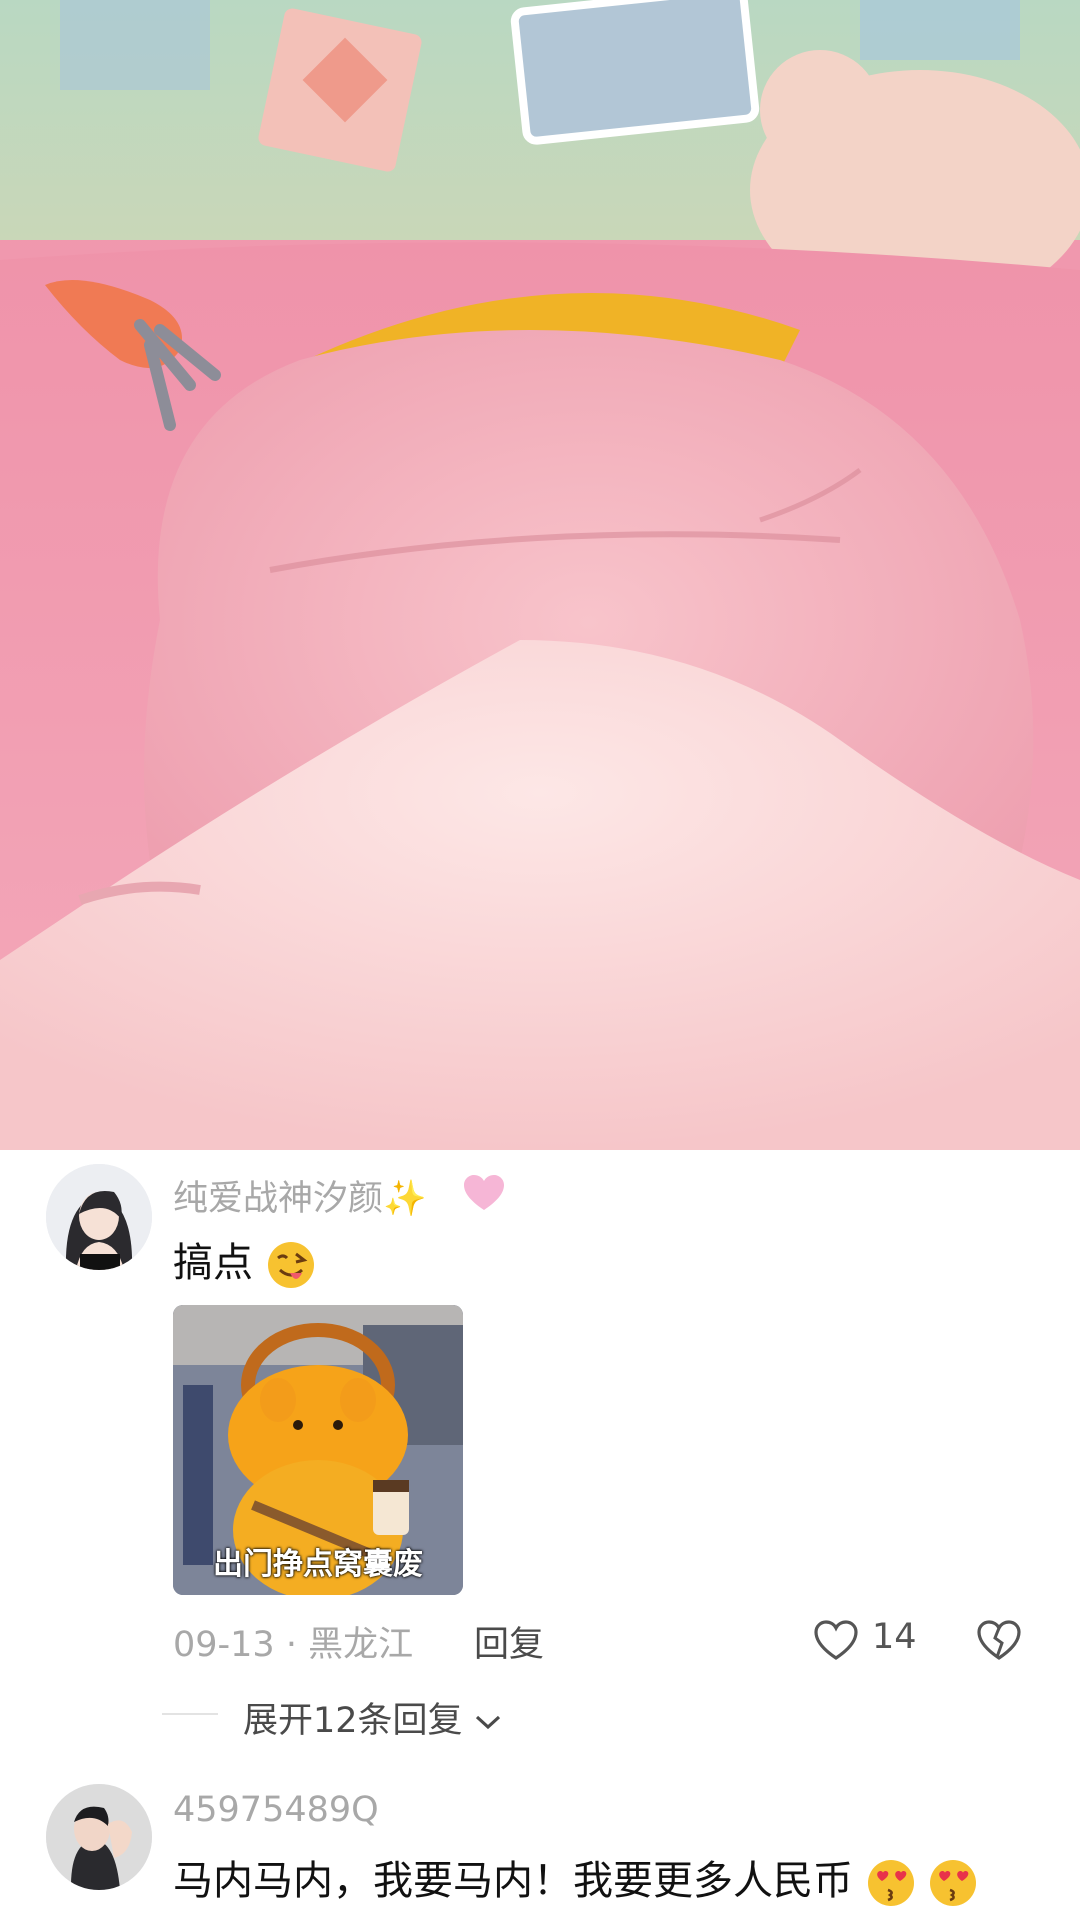 This screenshot has width=1080, height=1920. I want to click on dislike-broken-heart-icon, so click(999, 1640).